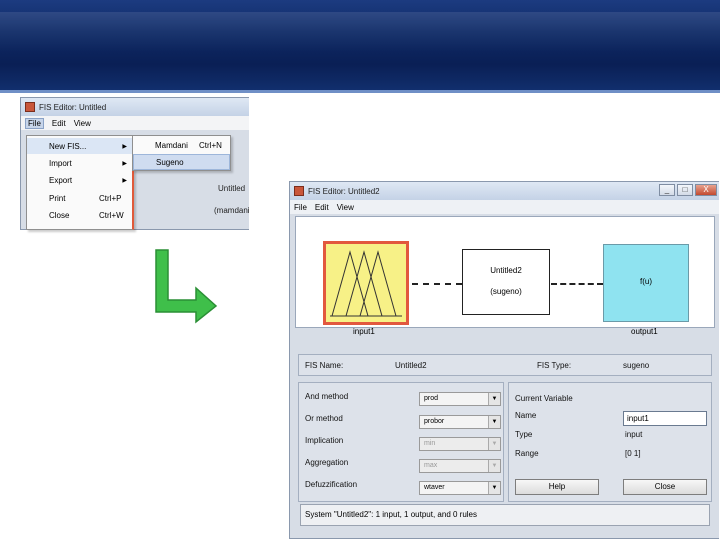  I want to click on defuzzification-label: Defuzzification, so click(331, 484).